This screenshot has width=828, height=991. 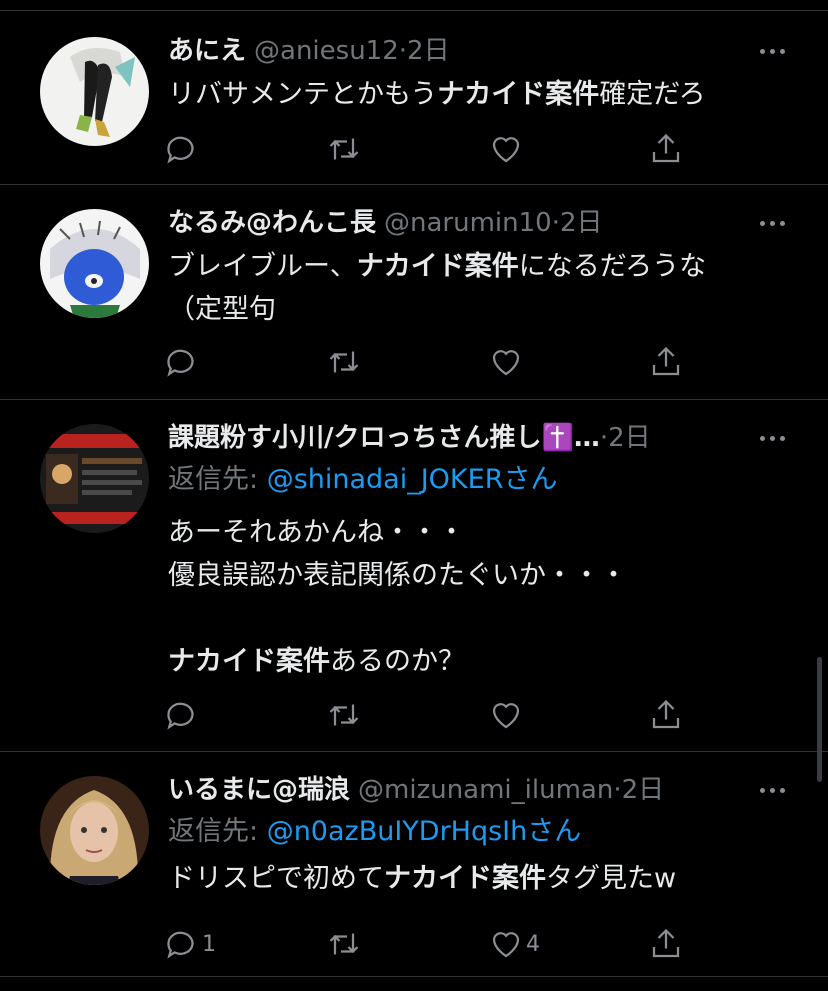 I want to click on display-name: いるまに@瑞浪, so click(x=259, y=790).